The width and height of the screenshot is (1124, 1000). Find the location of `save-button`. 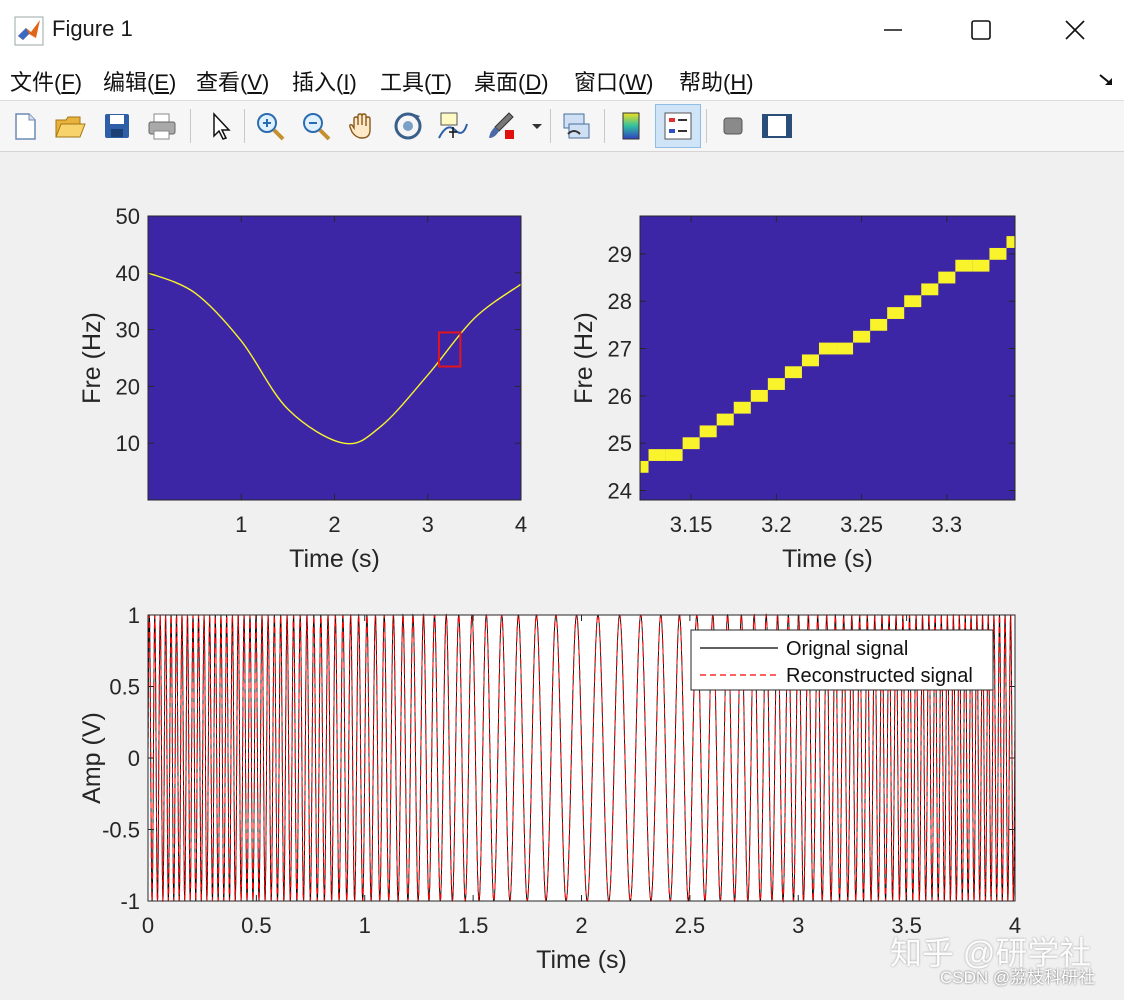

save-button is located at coordinates (117, 126).